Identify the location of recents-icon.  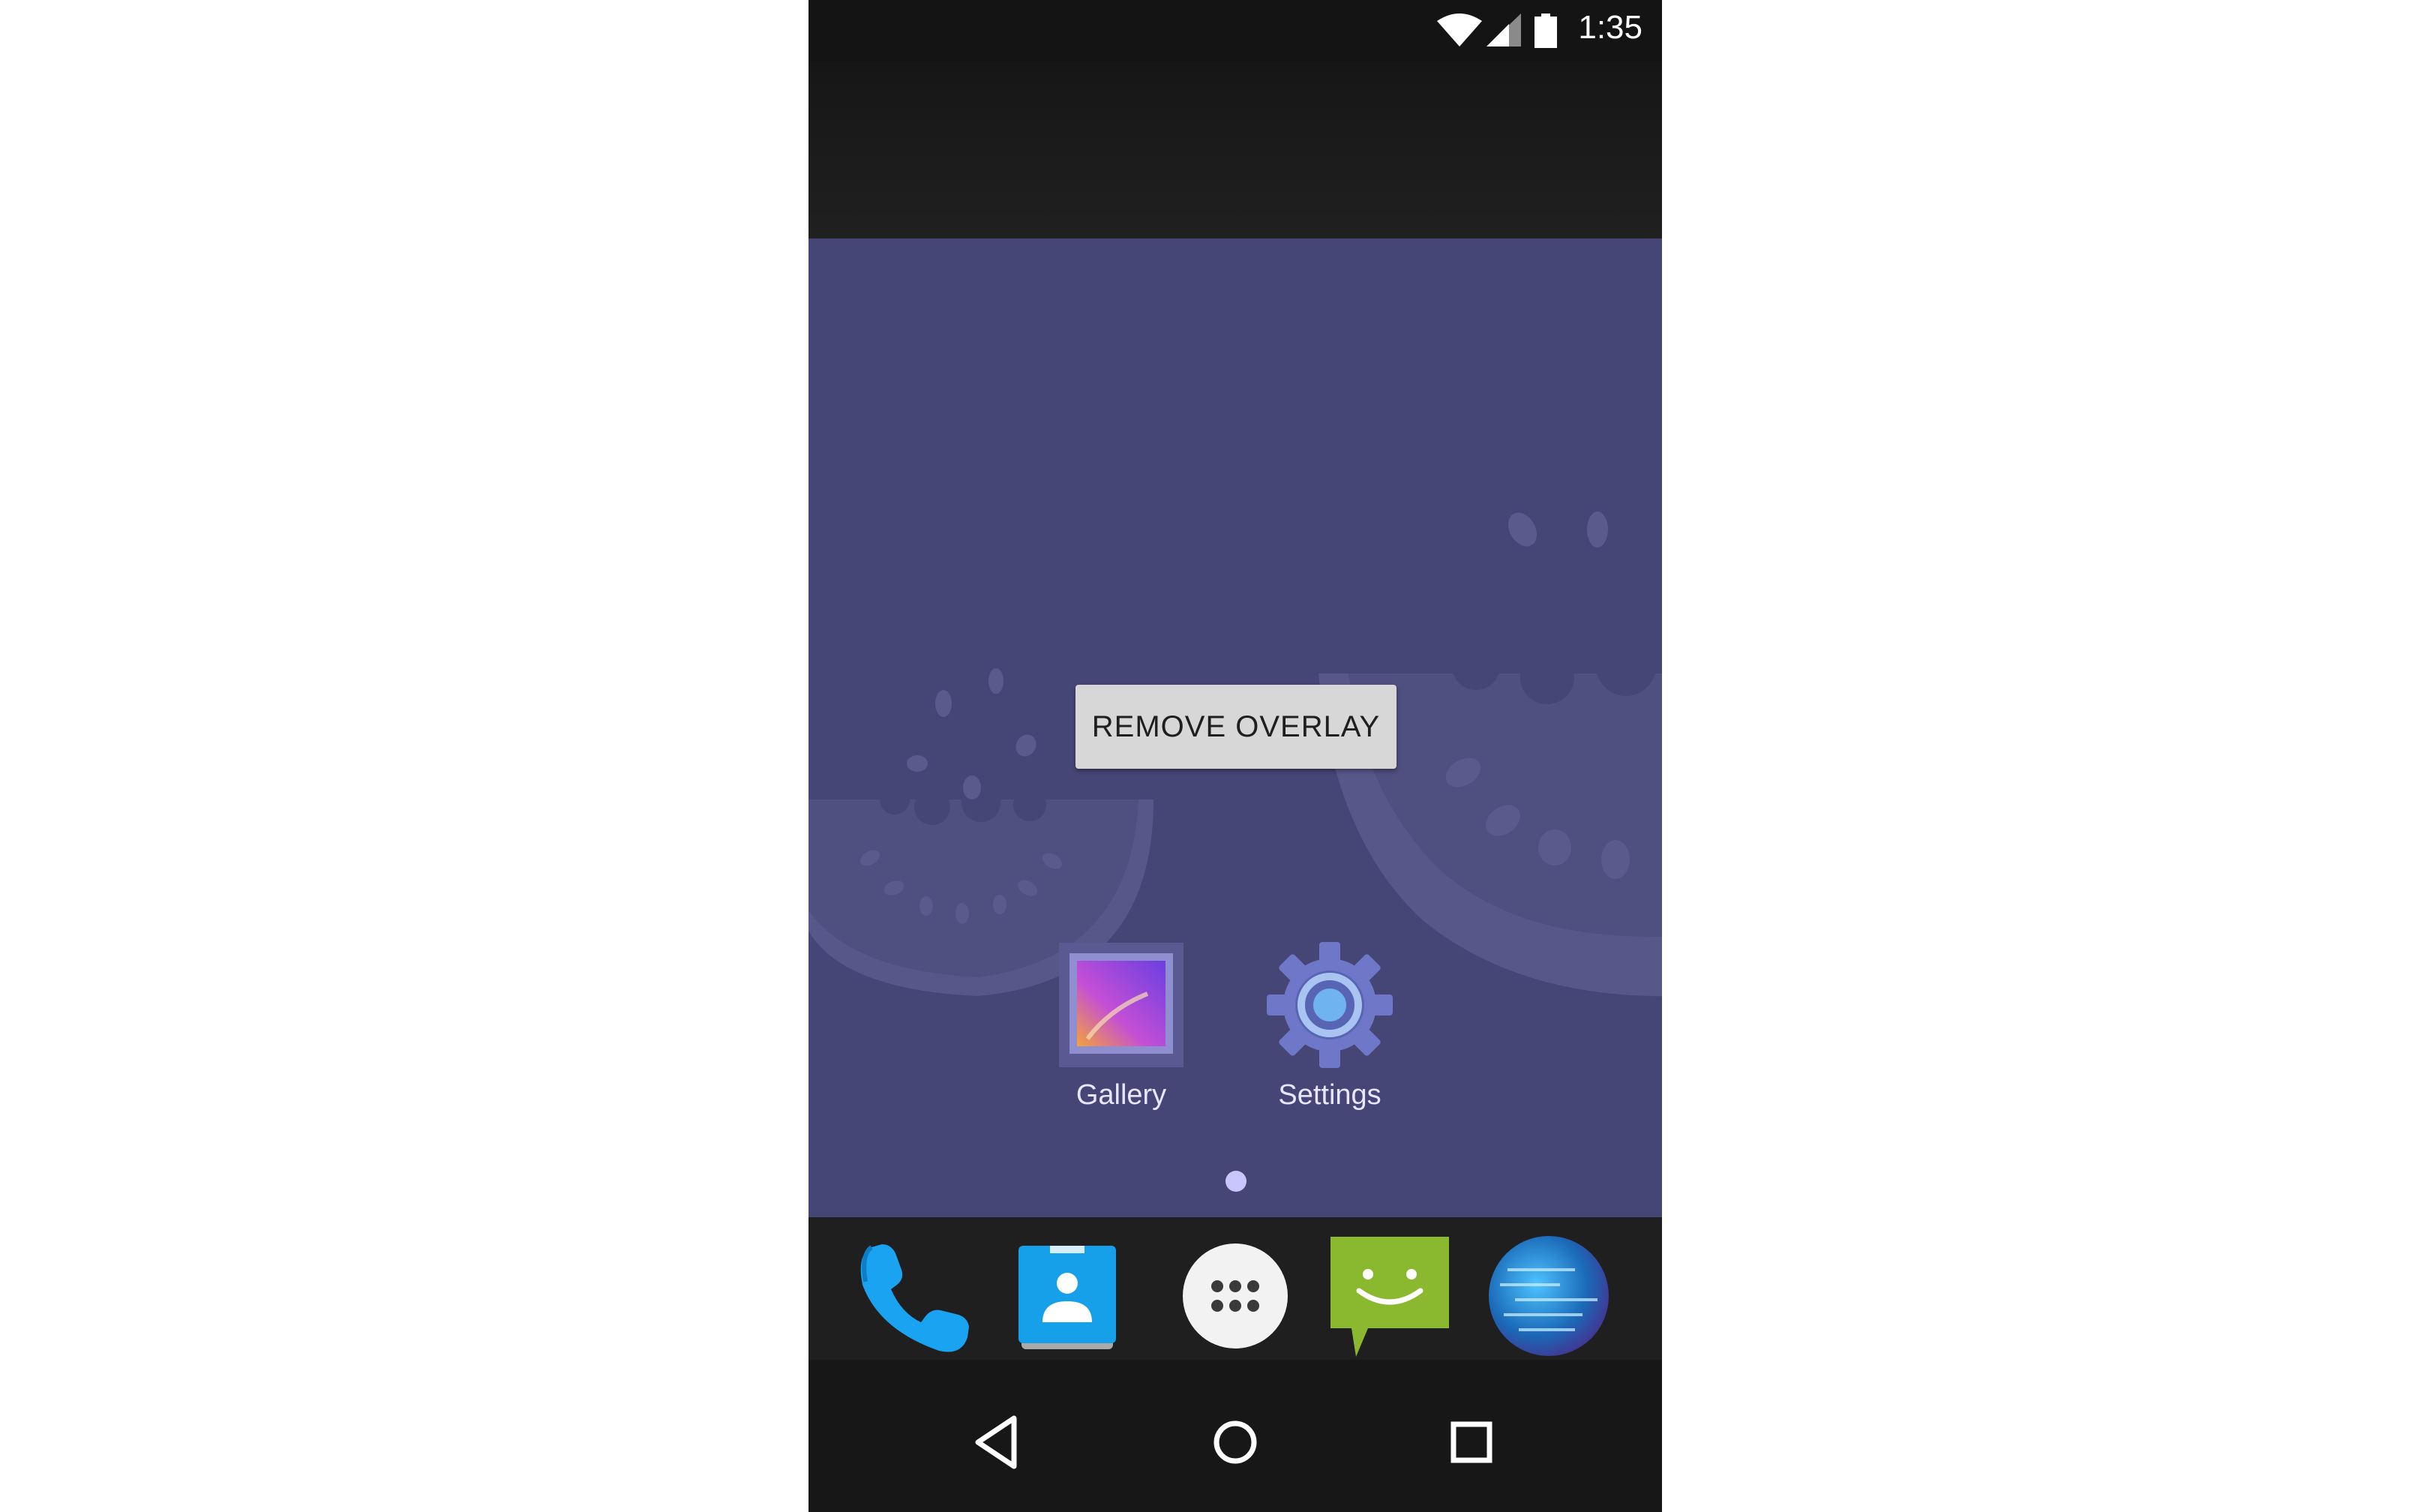
(1471, 1442).